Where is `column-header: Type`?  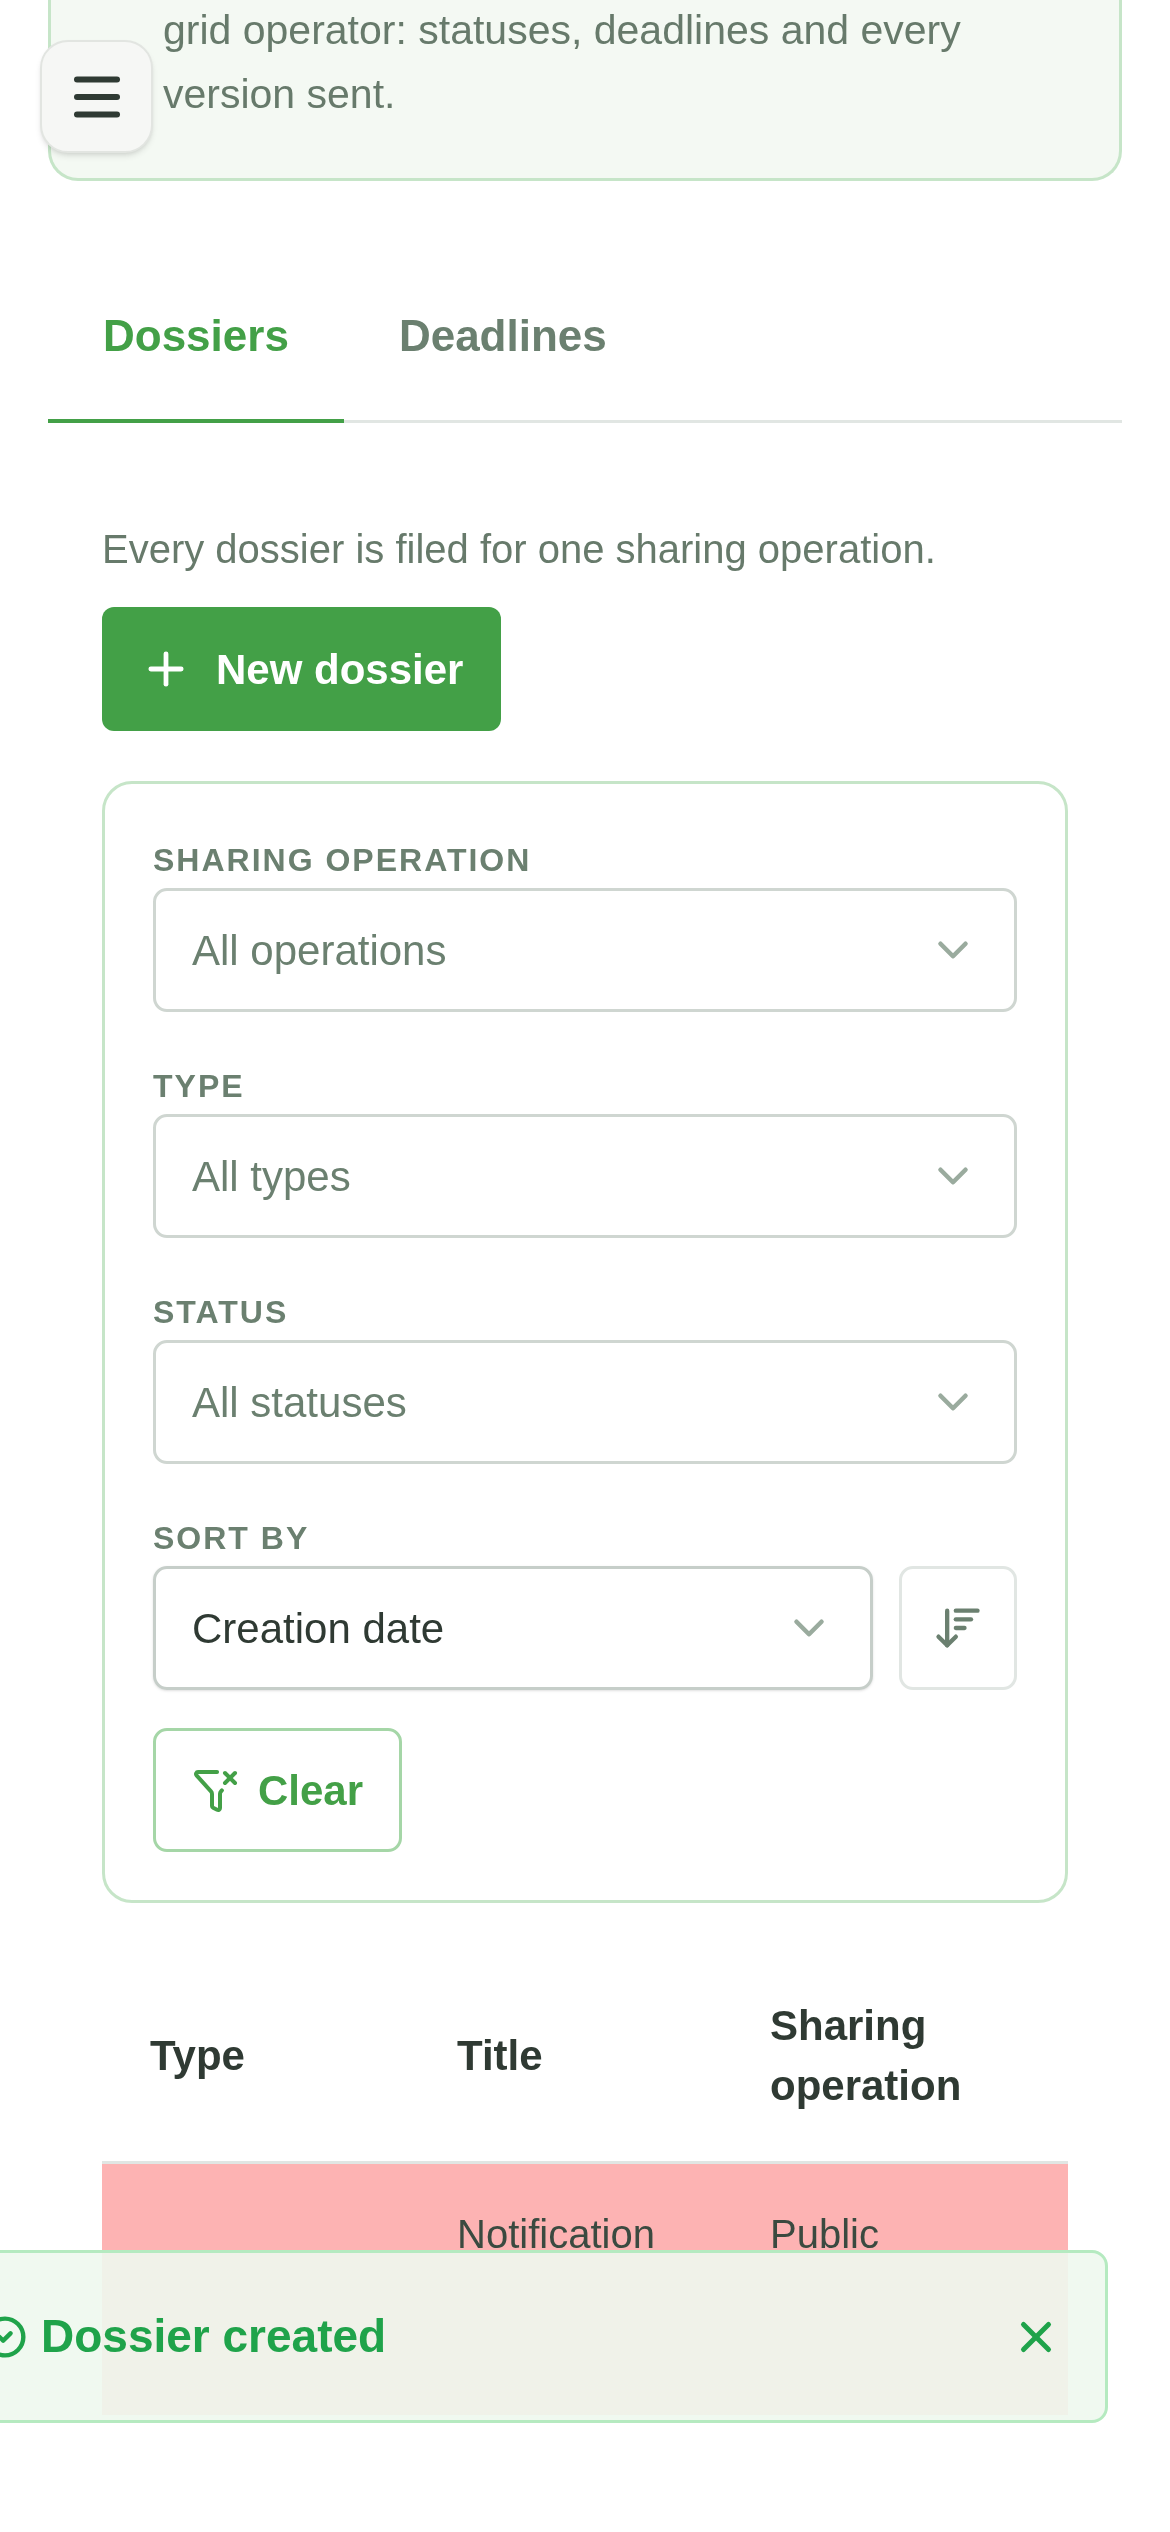 column-header: Type is located at coordinates (279, 2057).